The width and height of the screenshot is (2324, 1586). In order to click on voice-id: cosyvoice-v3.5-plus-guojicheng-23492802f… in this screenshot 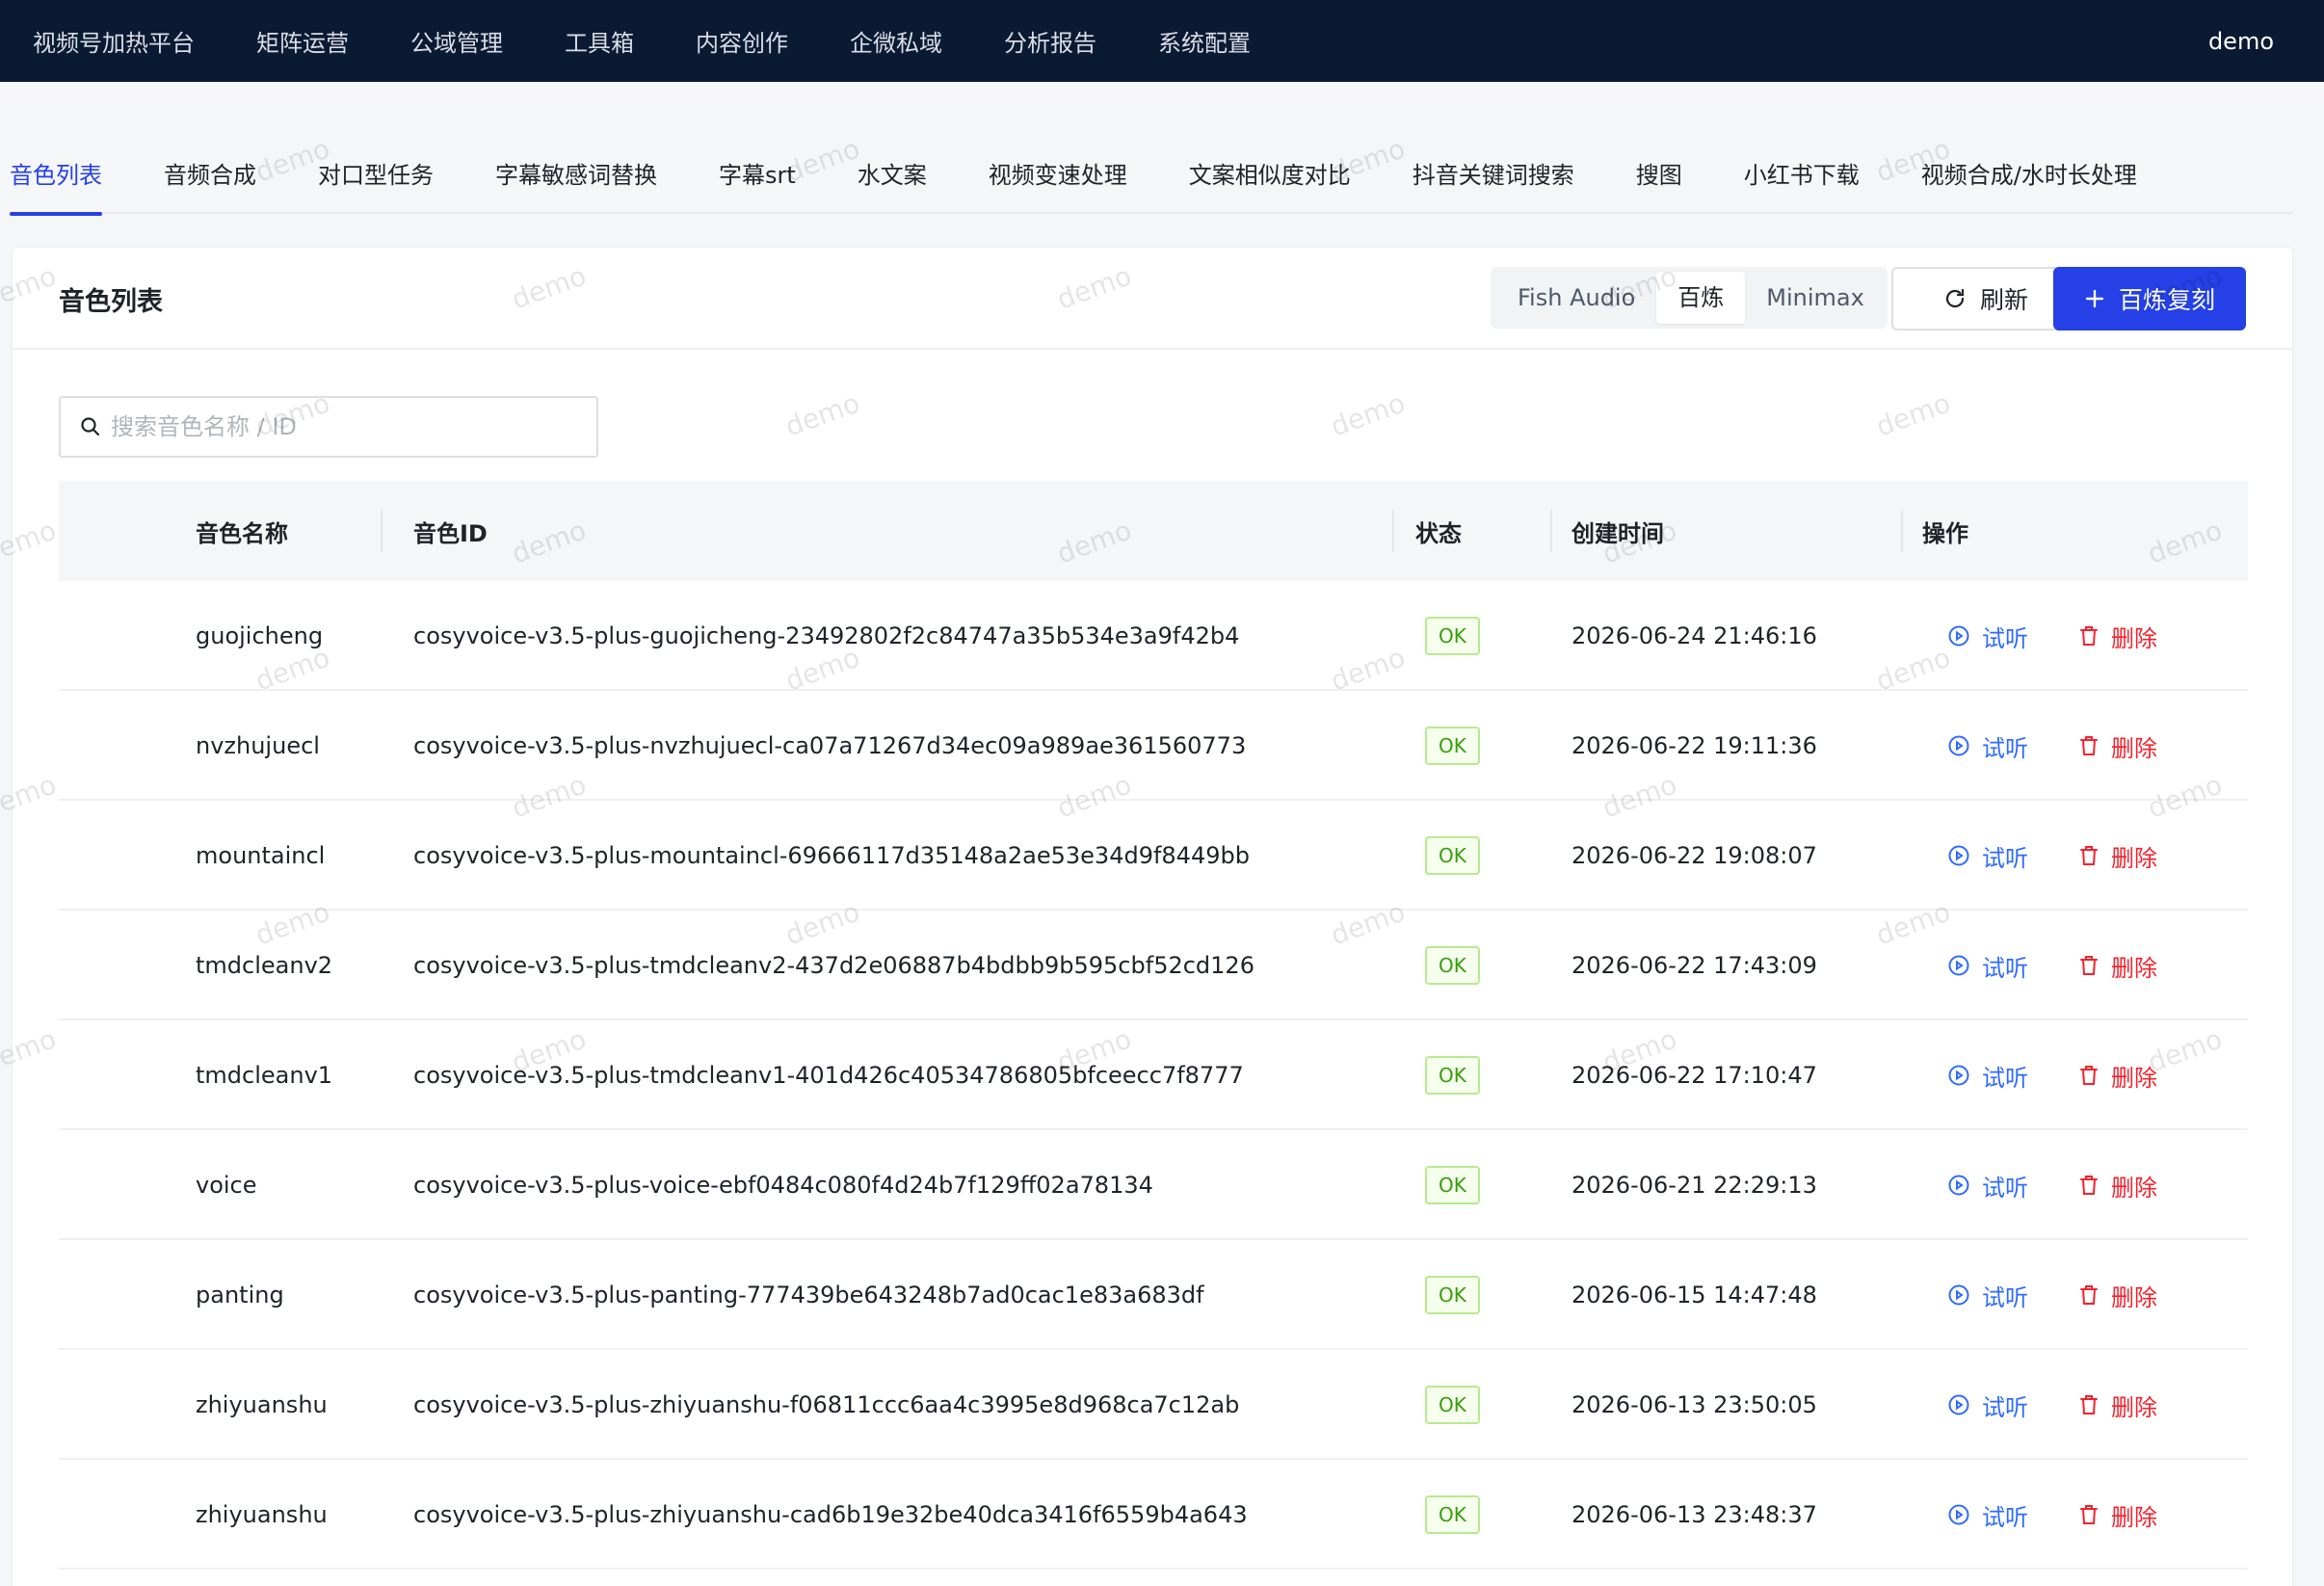, I will do `click(827, 635)`.